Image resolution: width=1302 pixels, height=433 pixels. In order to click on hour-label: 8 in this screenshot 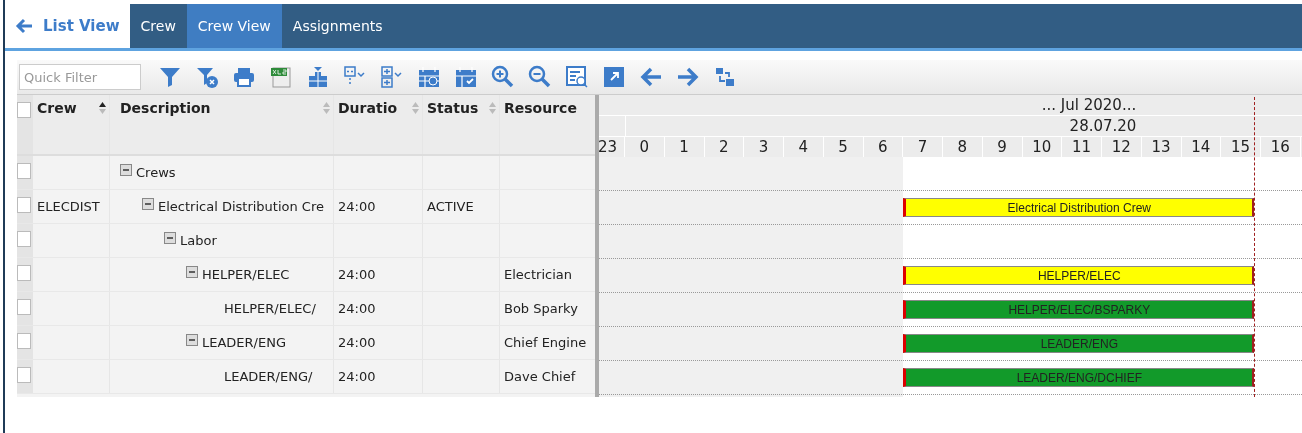, I will do `click(962, 147)`.